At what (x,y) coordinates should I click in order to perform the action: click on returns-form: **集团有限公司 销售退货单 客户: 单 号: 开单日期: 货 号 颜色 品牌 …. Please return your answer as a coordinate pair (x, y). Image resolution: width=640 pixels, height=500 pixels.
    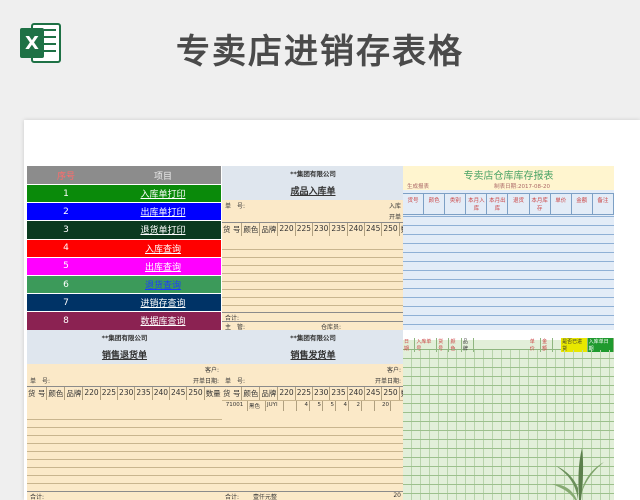
    Looking at the image, I should click on (124, 415).